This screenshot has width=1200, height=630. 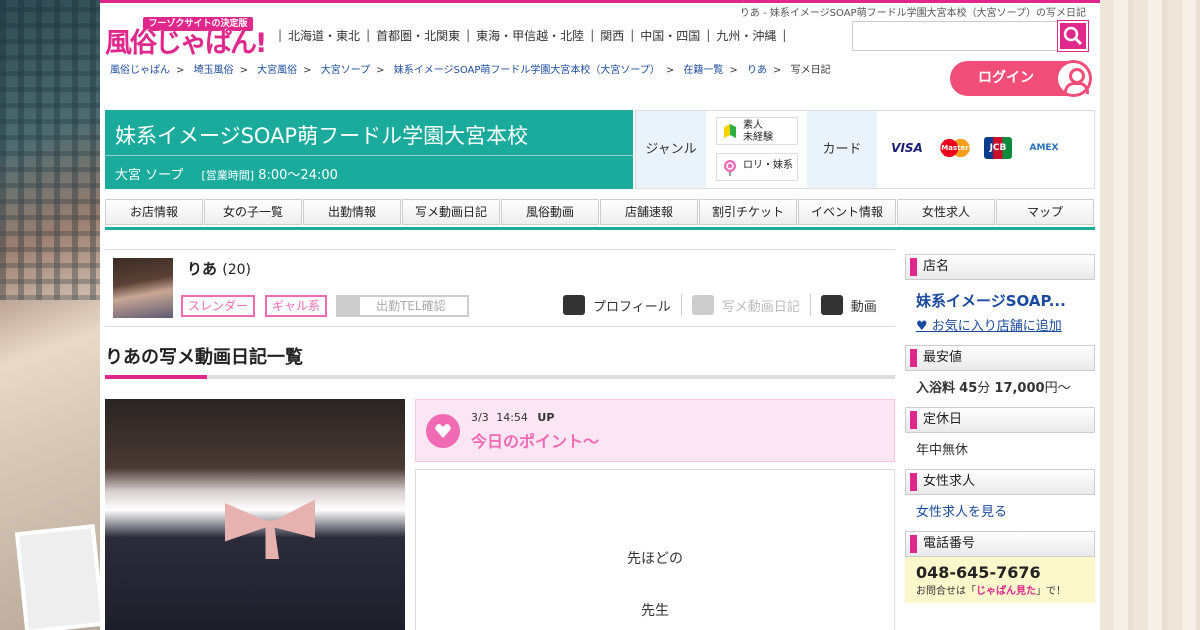 I want to click on region-link: 関西, so click(x=612, y=35).